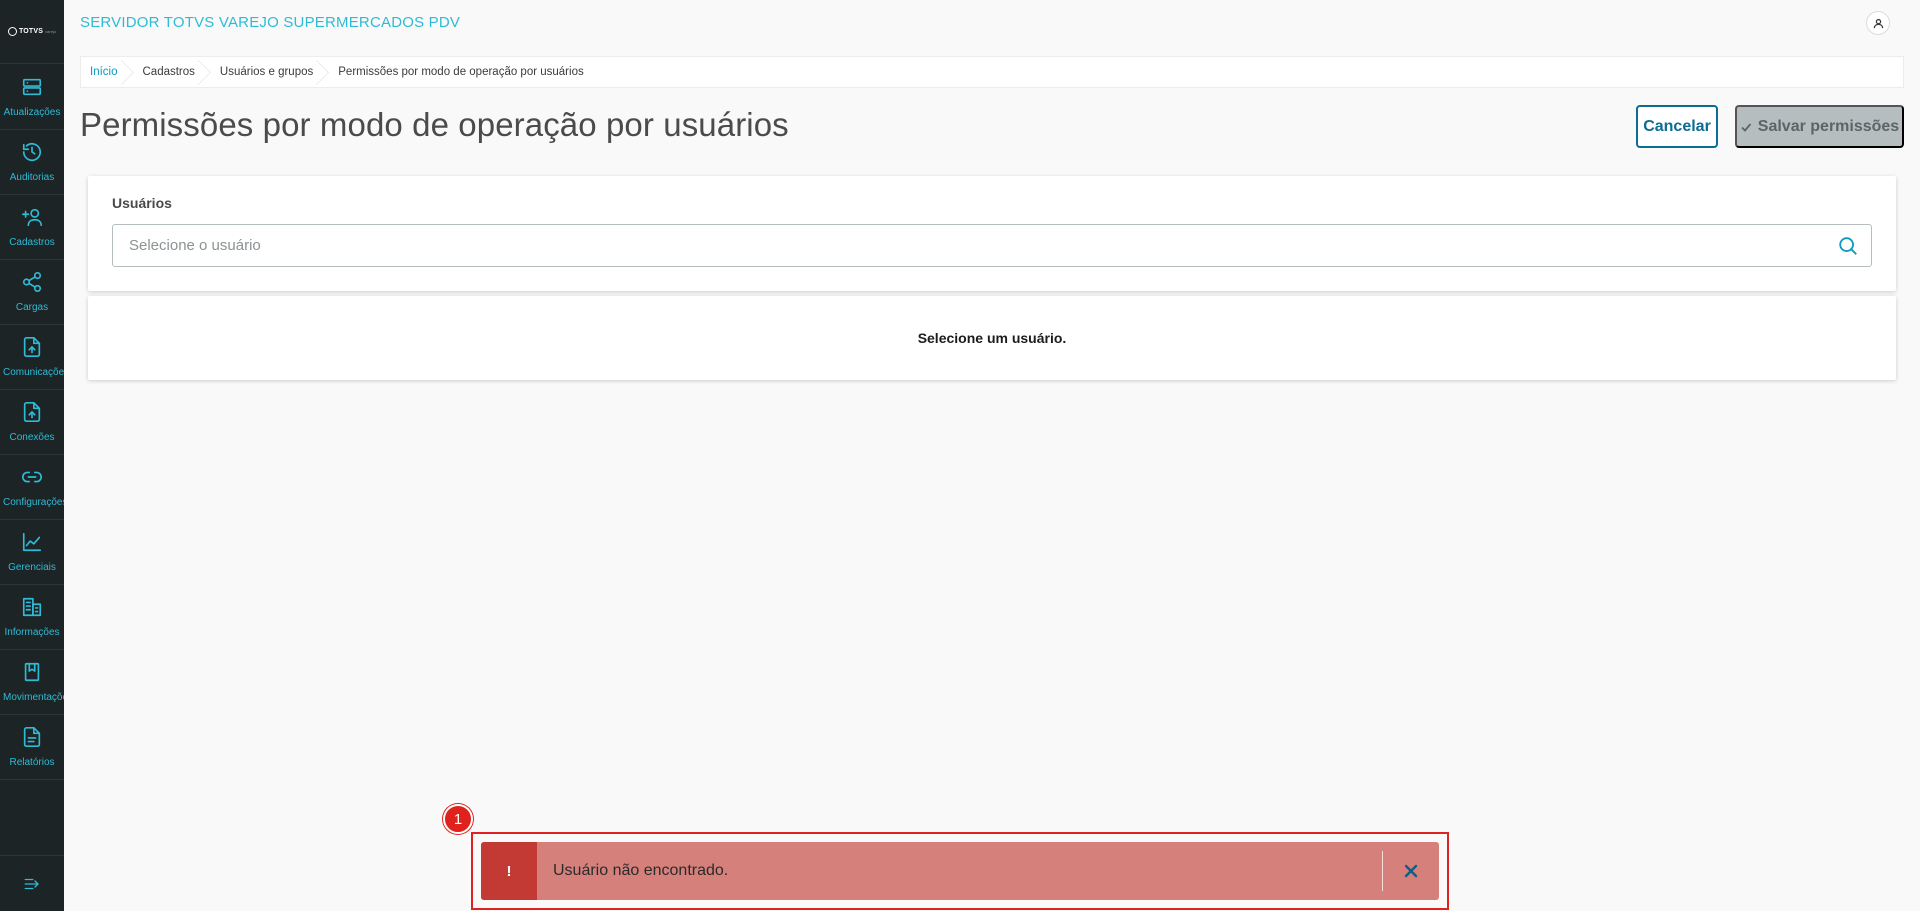  I want to click on share-icon, so click(32, 282).